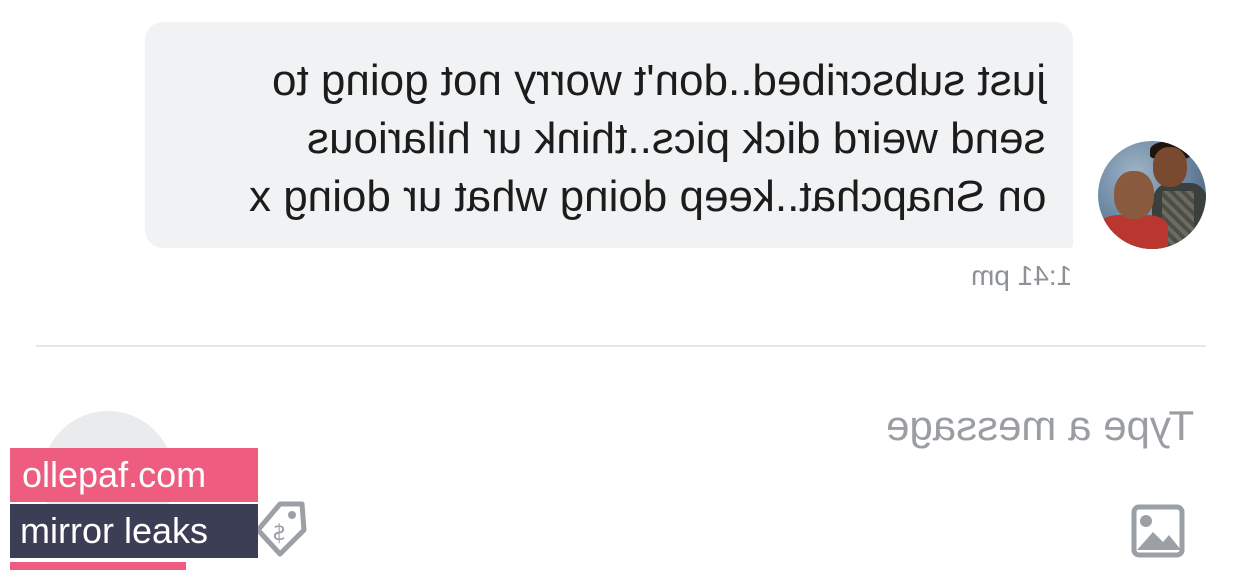  I want to click on message-line: on Snapchat..keep doing what ur doing x, so click(647, 196).